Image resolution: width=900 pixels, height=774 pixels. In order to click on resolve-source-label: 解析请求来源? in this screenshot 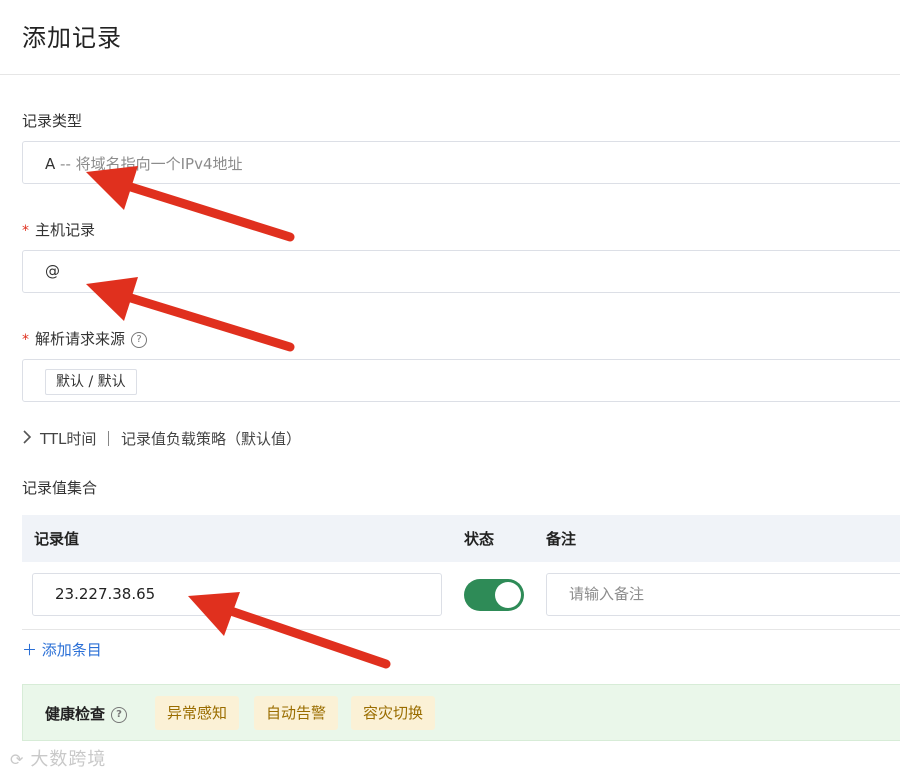, I will do `click(85, 338)`.